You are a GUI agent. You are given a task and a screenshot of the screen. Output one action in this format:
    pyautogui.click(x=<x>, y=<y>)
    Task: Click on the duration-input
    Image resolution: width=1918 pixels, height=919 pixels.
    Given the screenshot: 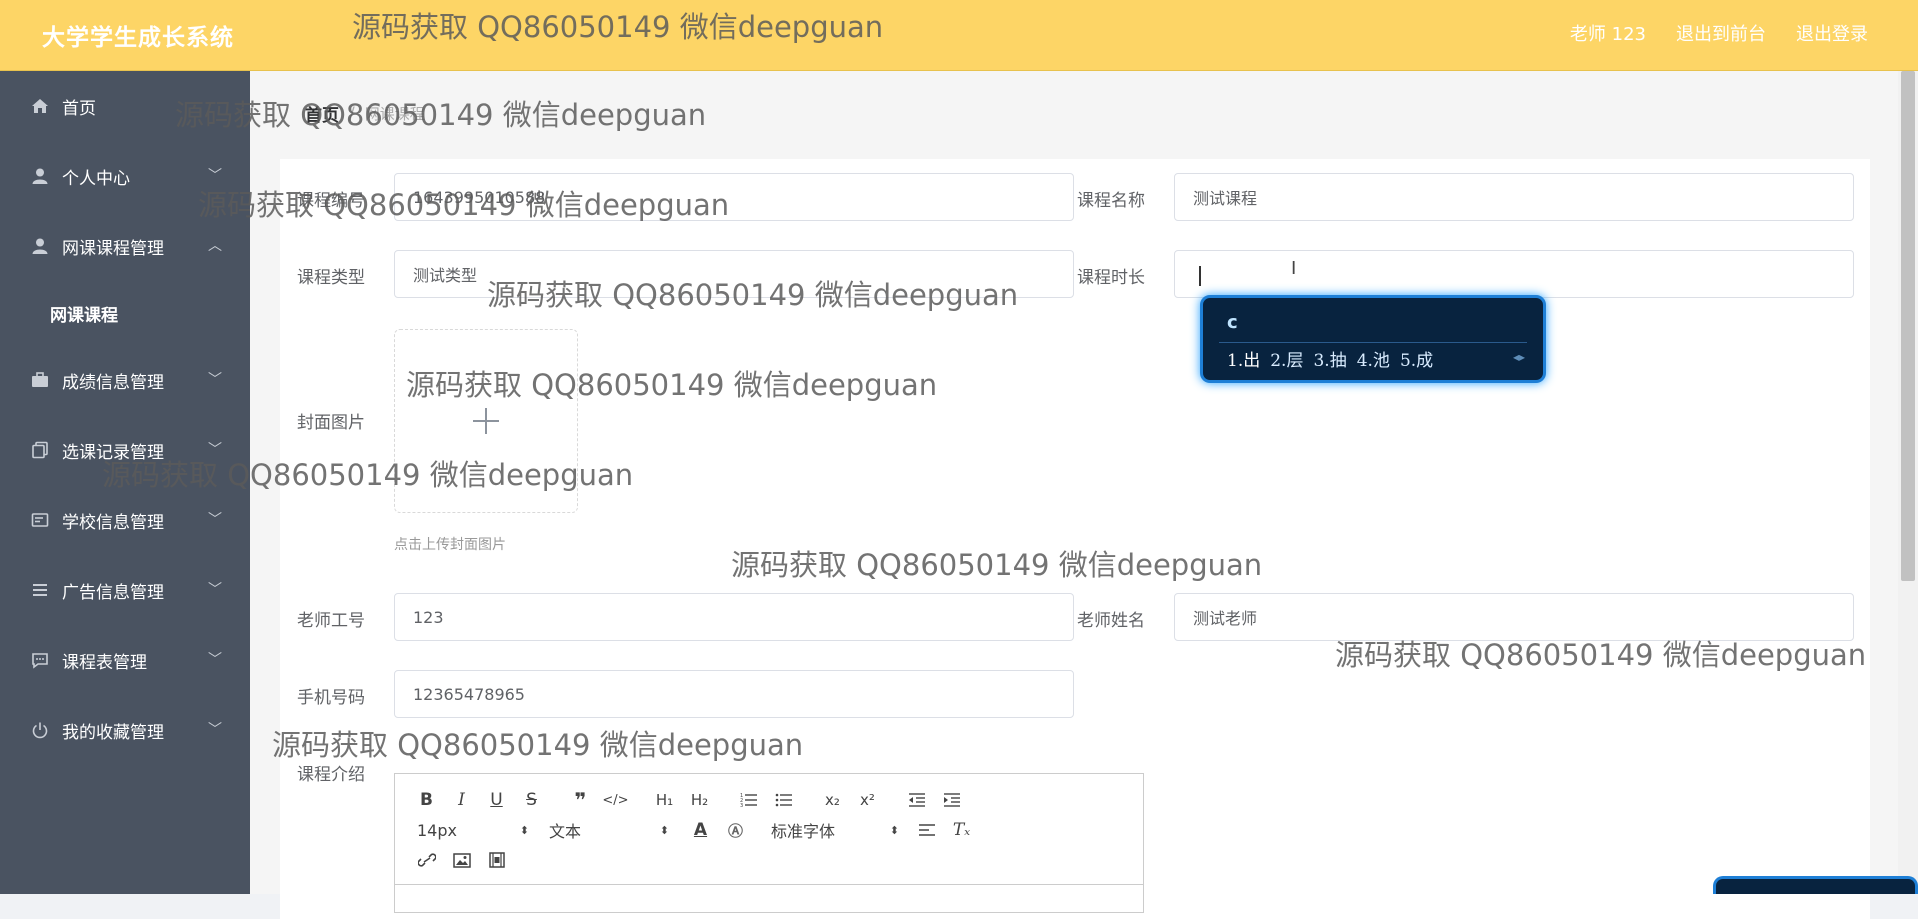 What is the action you would take?
    pyautogui.click(x=1514, y=274)
    